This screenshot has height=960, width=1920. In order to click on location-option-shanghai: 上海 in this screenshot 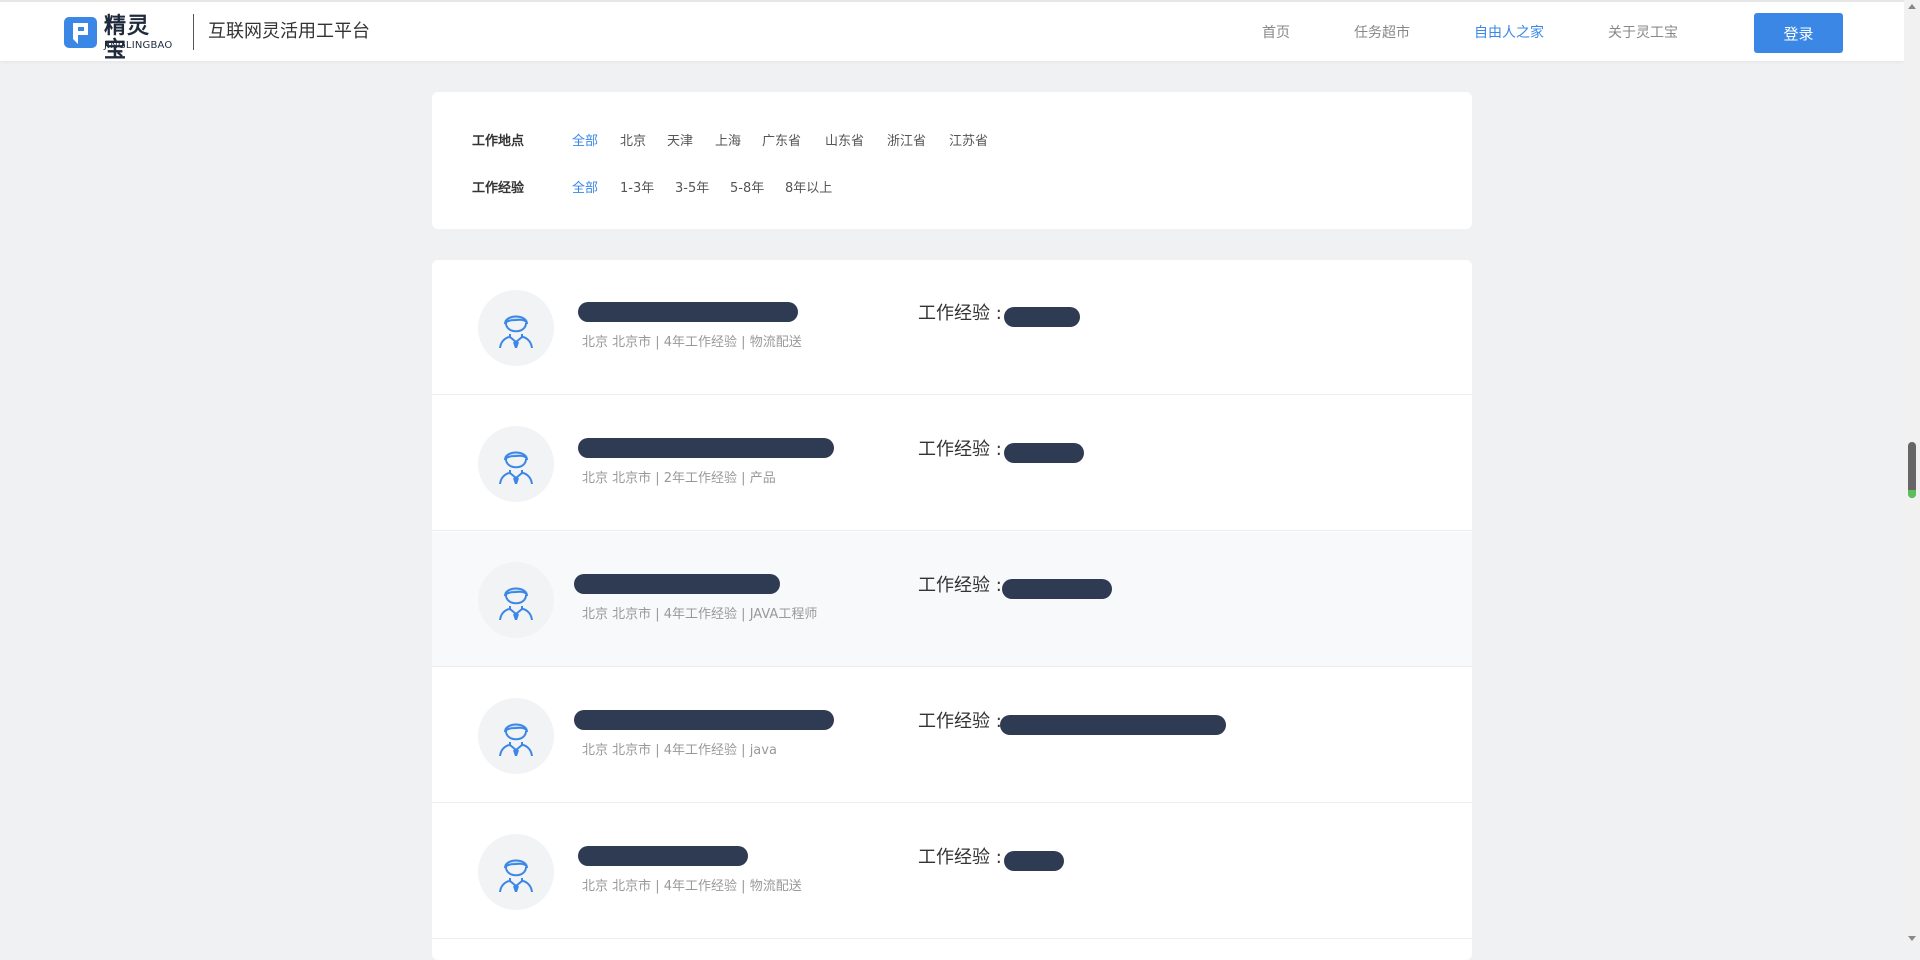, I will do `click(728, 142)`.